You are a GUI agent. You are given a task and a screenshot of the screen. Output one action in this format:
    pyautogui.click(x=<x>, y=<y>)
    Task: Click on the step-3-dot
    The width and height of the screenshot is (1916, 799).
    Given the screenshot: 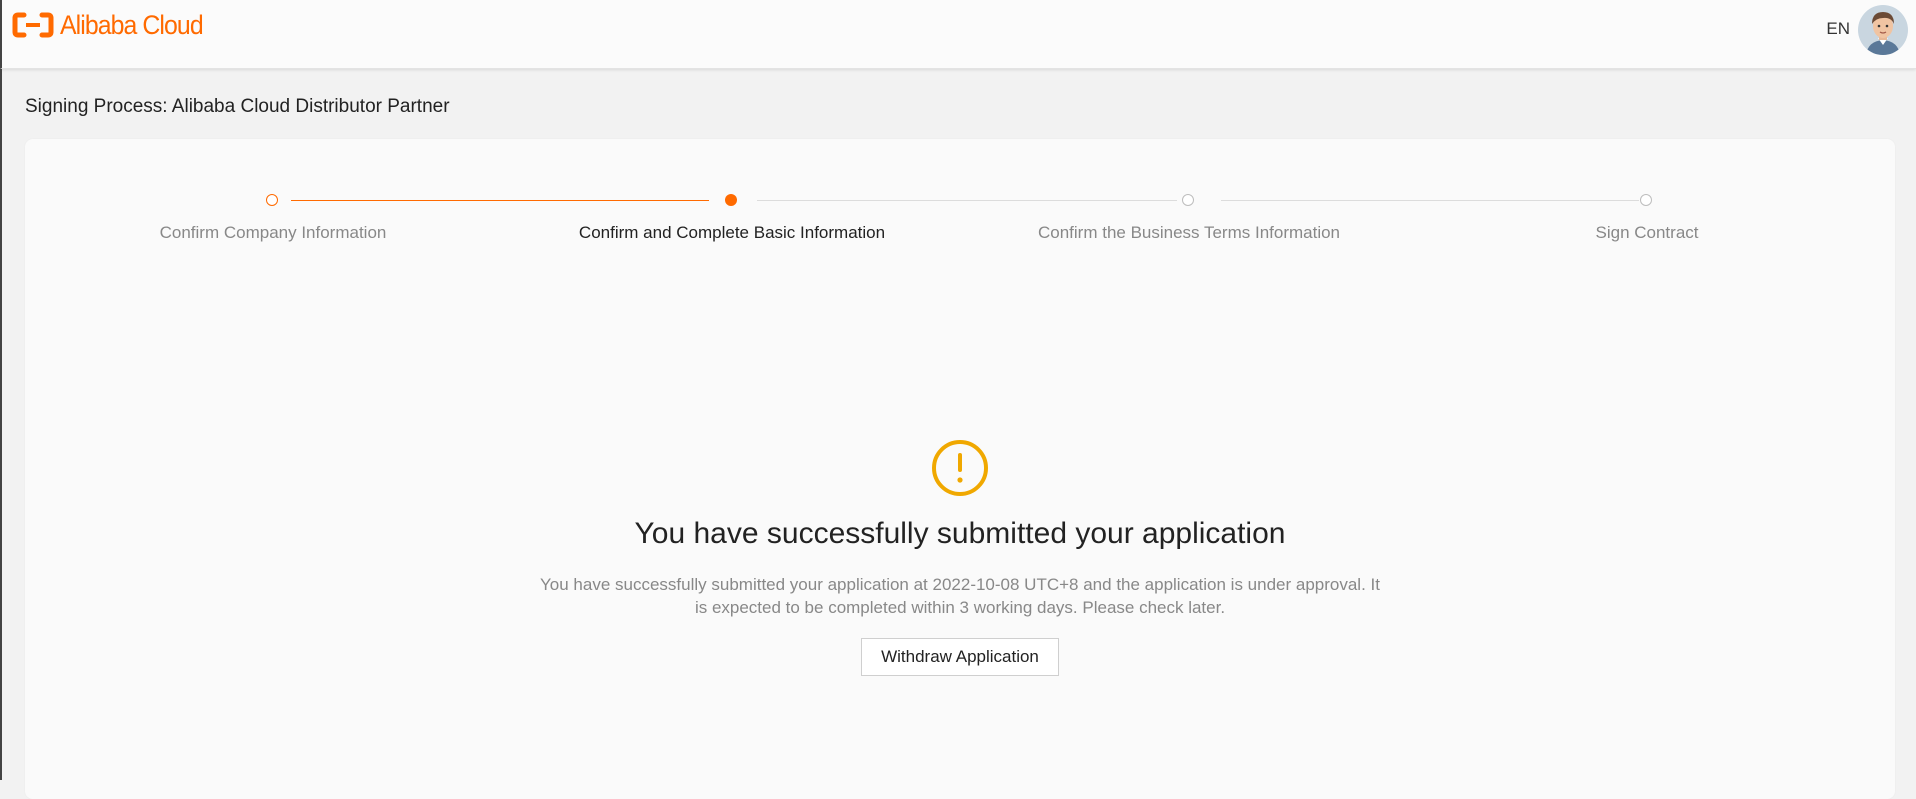 What is the action you would take?
    pyautogui.click(x=1188, y=200)
    